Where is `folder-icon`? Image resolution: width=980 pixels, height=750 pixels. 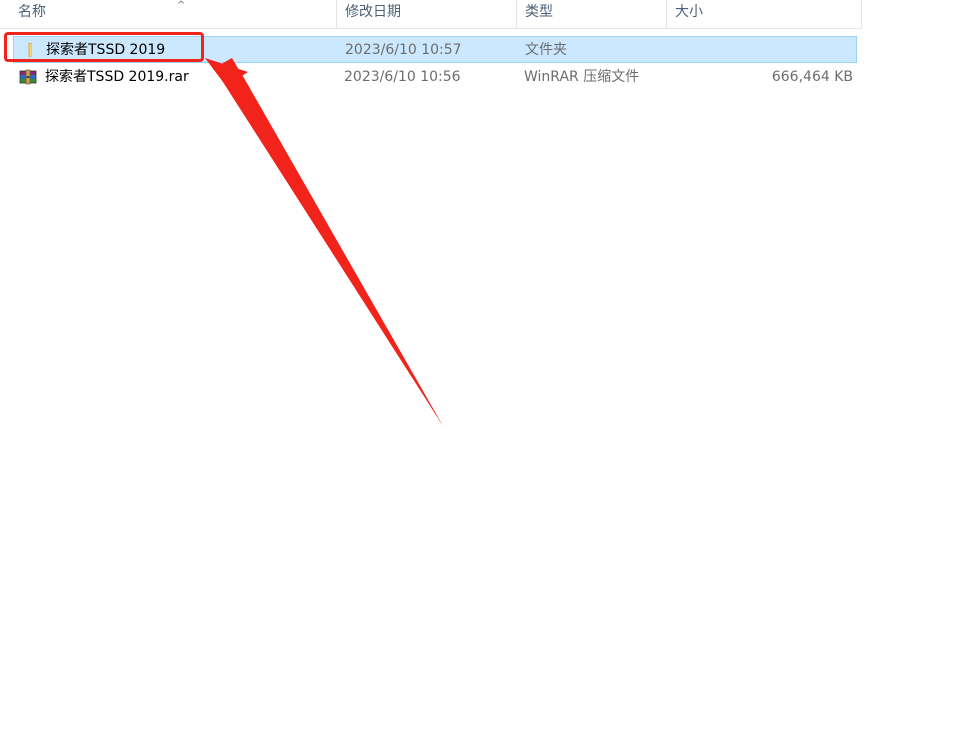
folder-icon is located at coordinates (30, 50).